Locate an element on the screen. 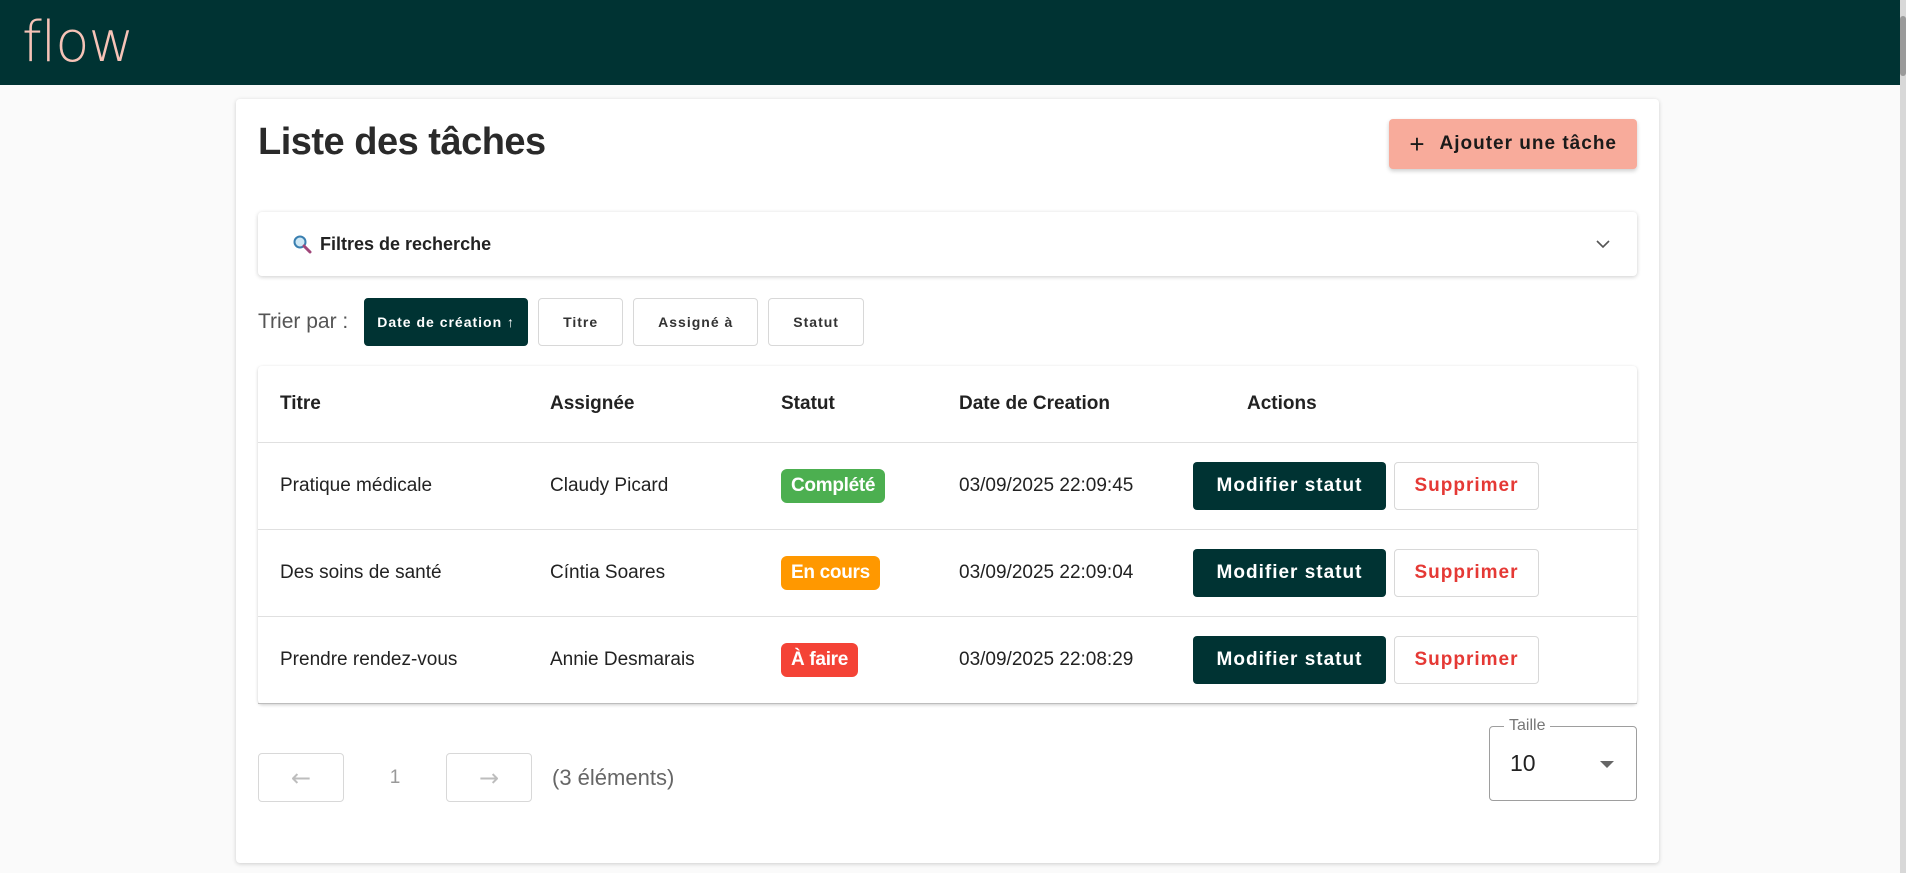 The width and height of the screenshot is (1906, 873). task-status-cell: En cours is located at coordinates (848, 573).